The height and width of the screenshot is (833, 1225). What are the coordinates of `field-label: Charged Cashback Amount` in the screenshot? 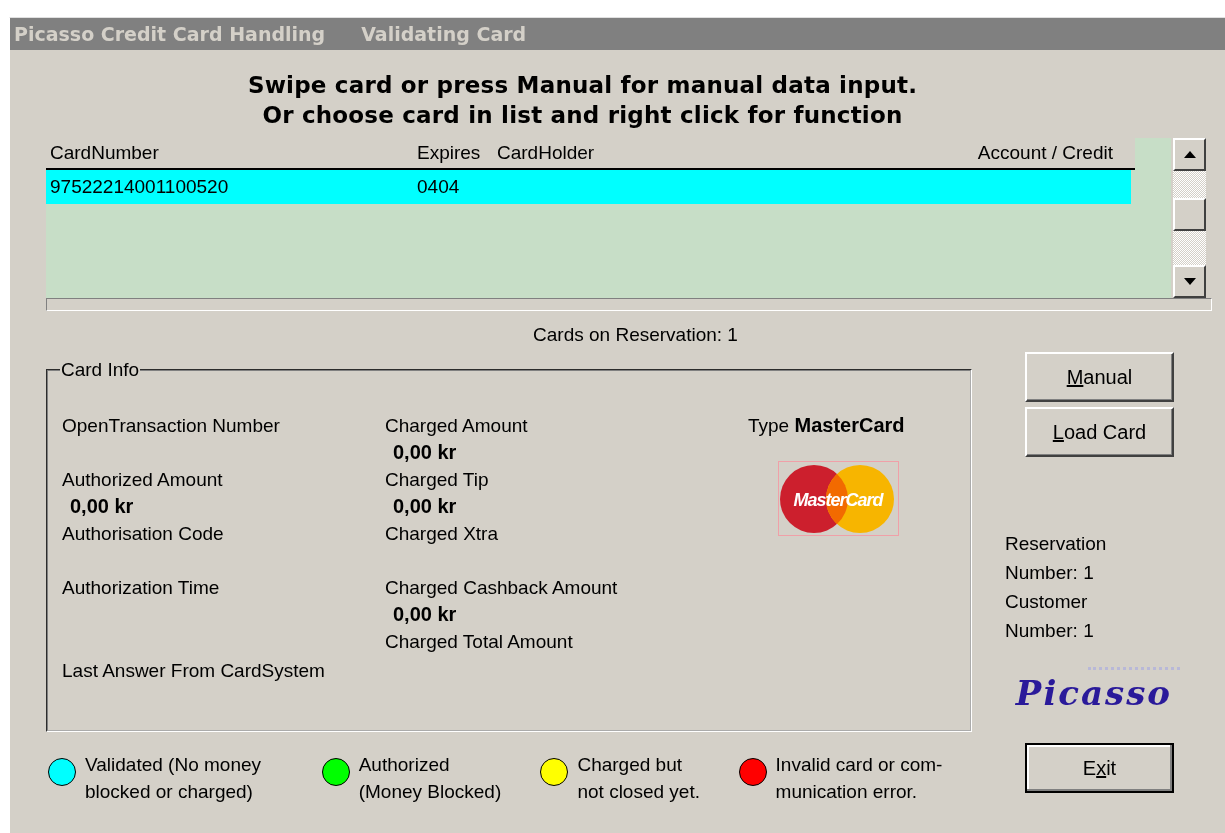 It's located at (502, 588).